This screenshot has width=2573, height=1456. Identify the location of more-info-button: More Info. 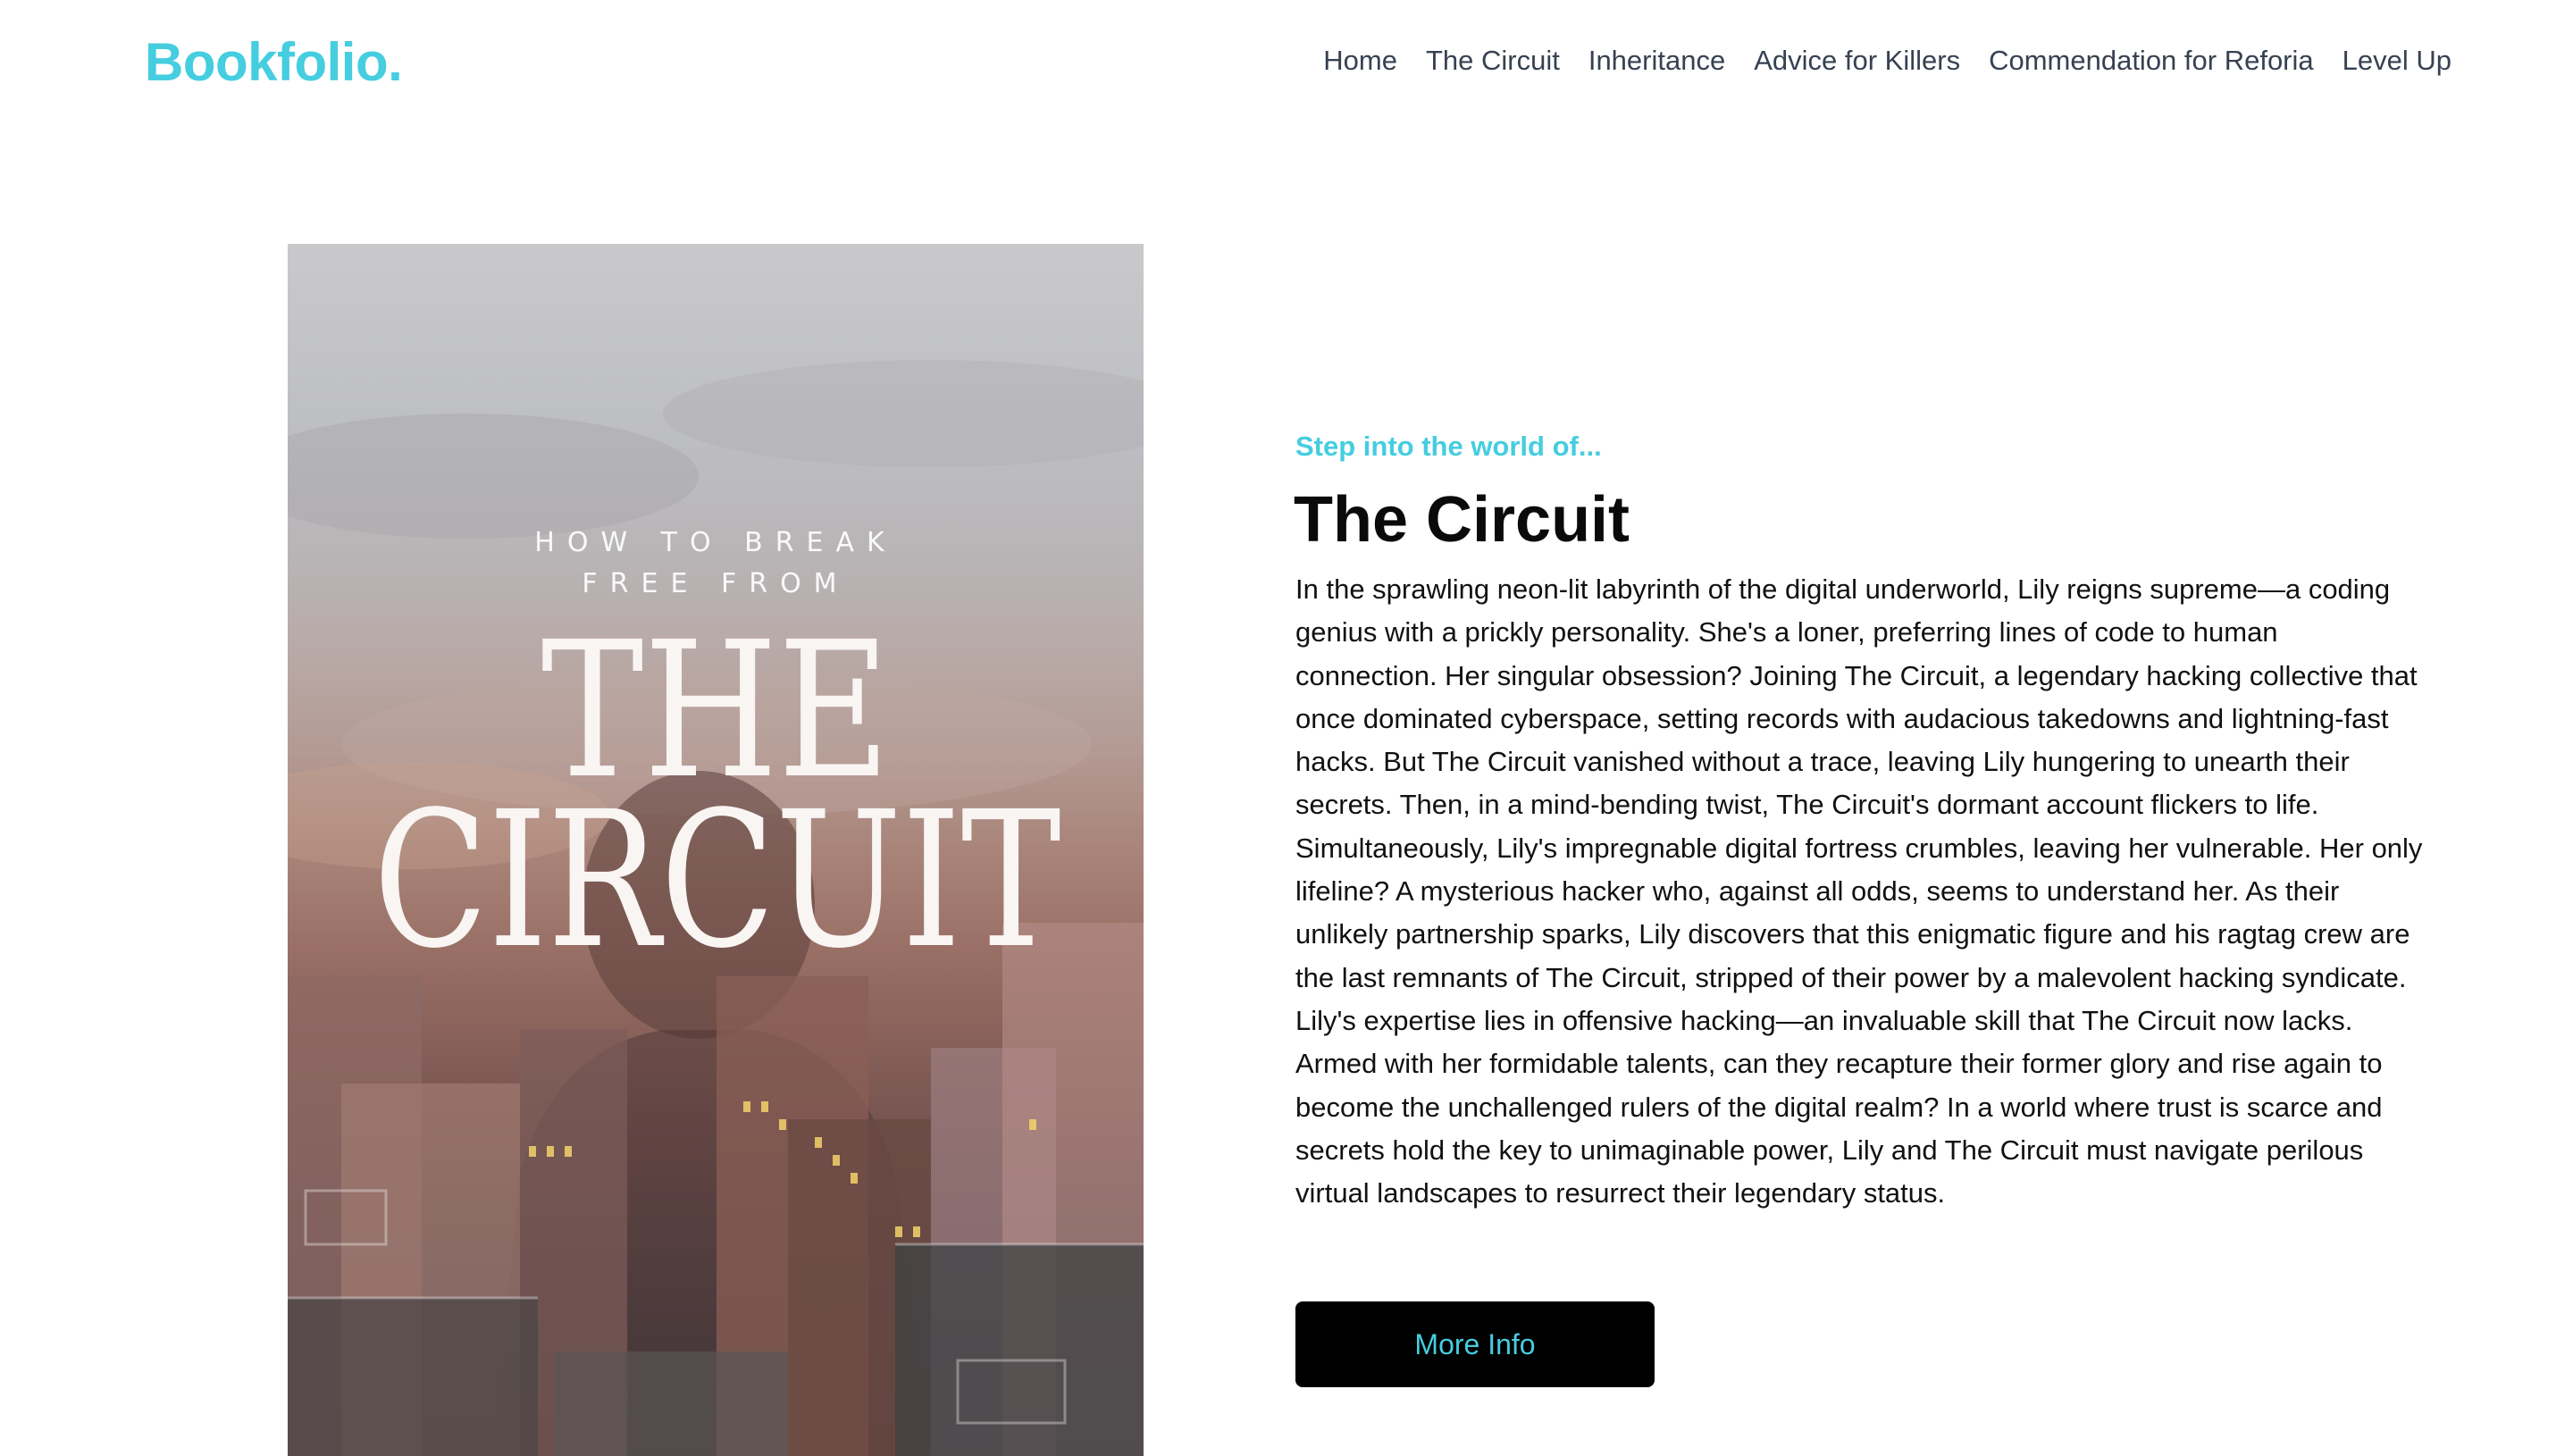
(1475, 1344).